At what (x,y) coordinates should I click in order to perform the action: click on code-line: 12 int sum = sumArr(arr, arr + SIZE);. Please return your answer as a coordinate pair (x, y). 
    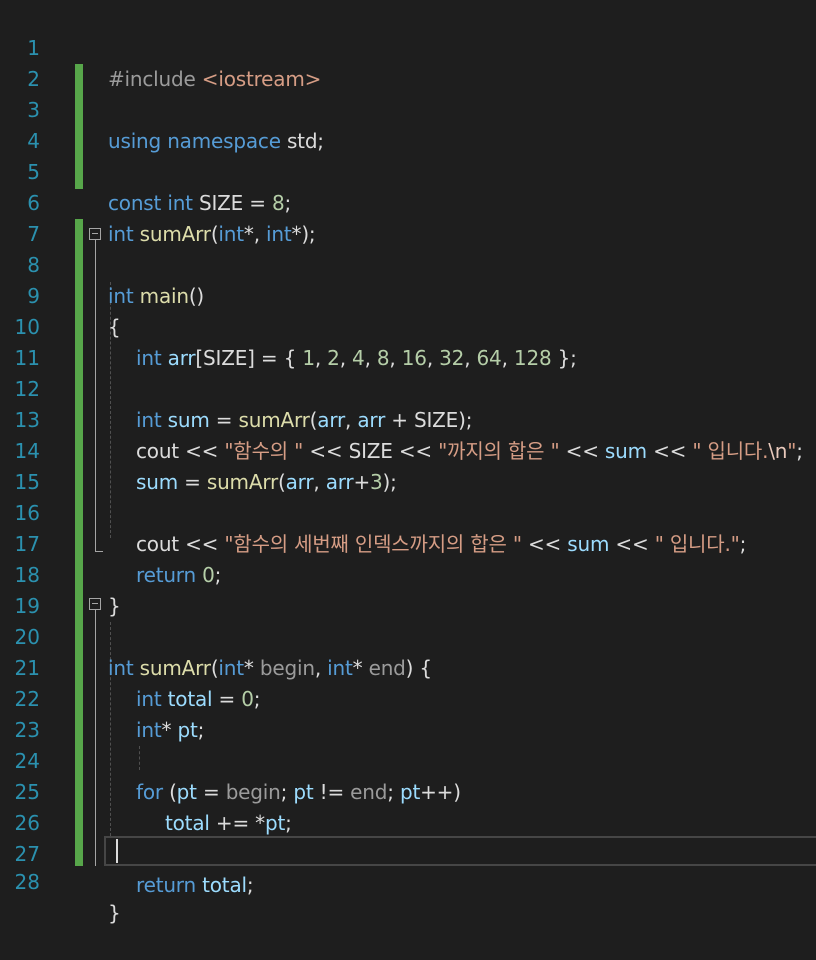
    Looking at the image, I should click on (408, 387).